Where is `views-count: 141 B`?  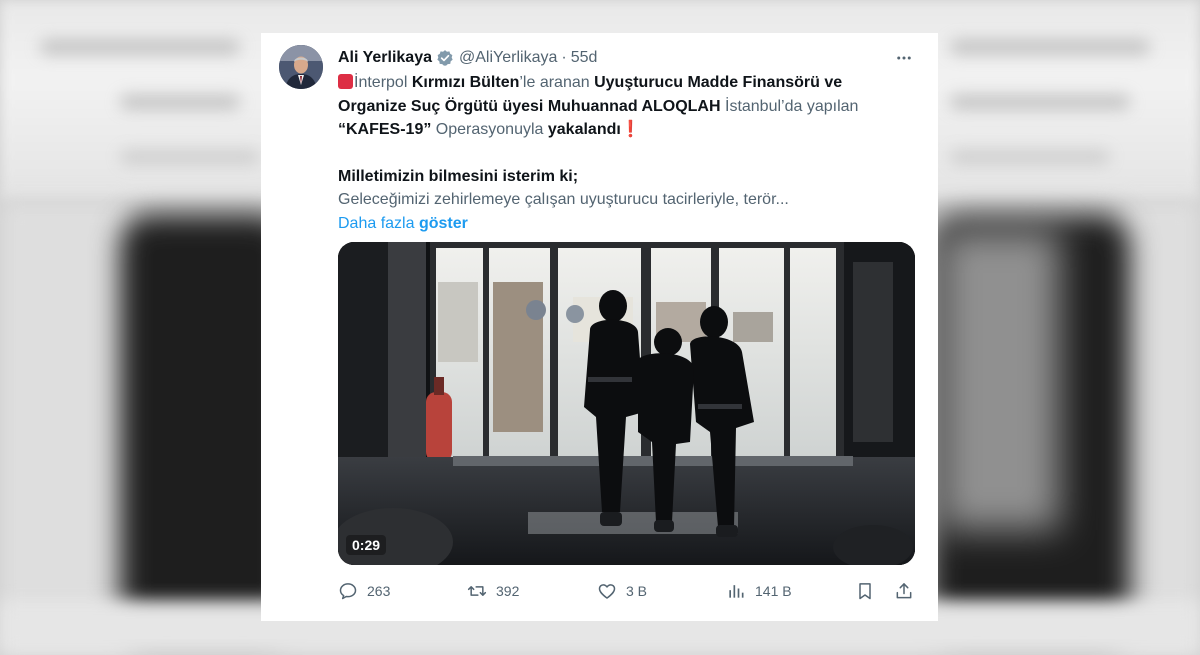
views-count: 141 B is located at coordinates (773, 591).